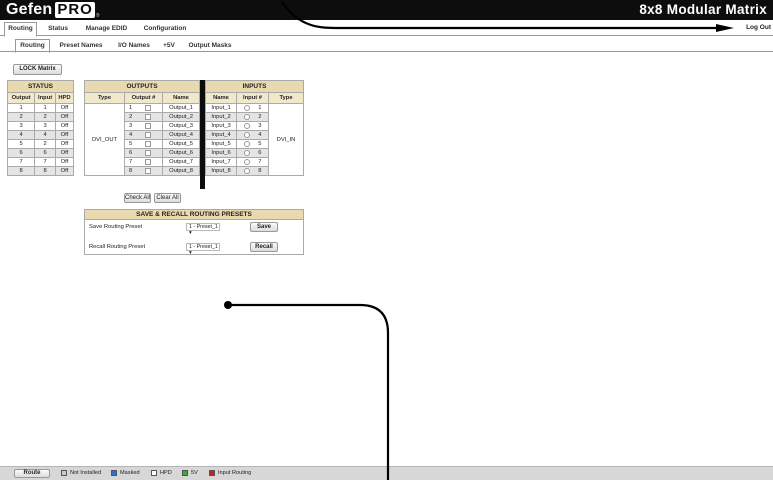  What do you see at coordinates (37, 69) in the screenshot?
I see `lock-matrix-button: LOCK Matrix` at bounding box center [37, 69].